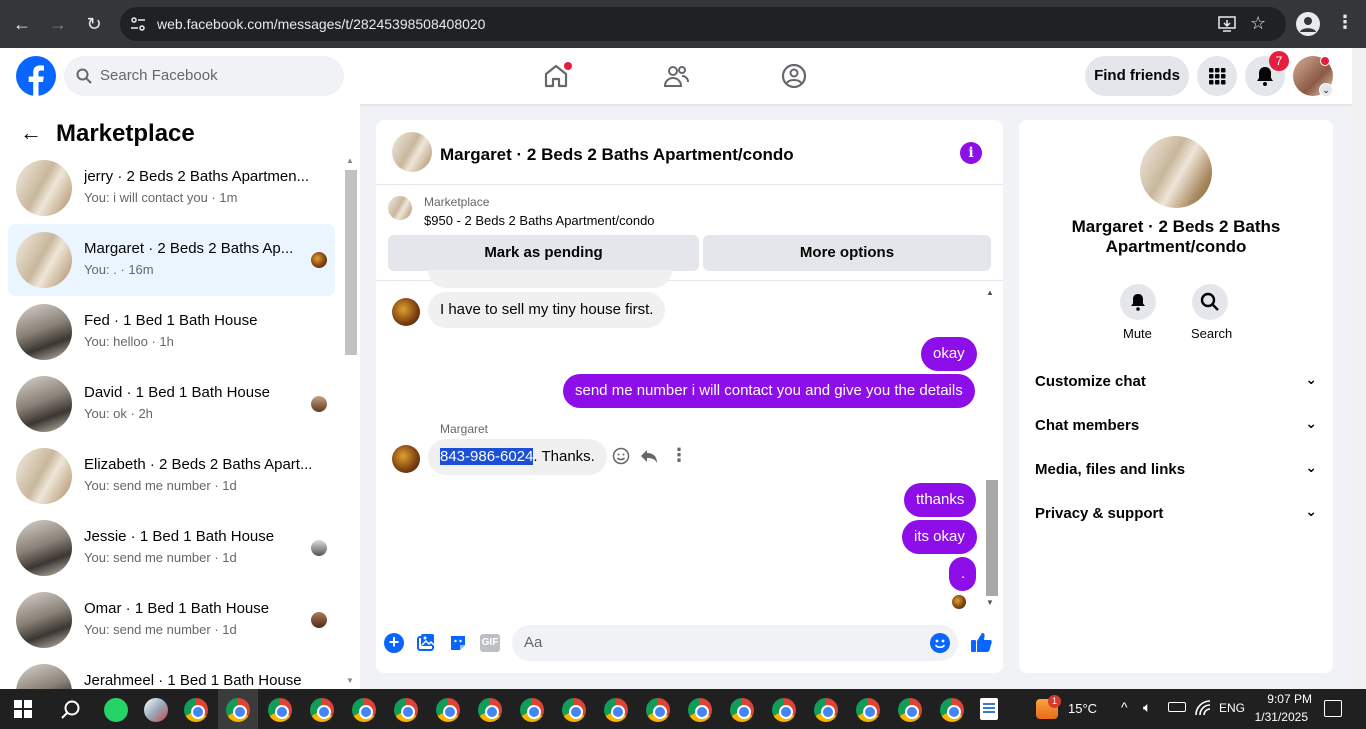 This screenshot has height=729, width=1366. I want to click on language-indicator: ENG, so click(1232, 708).